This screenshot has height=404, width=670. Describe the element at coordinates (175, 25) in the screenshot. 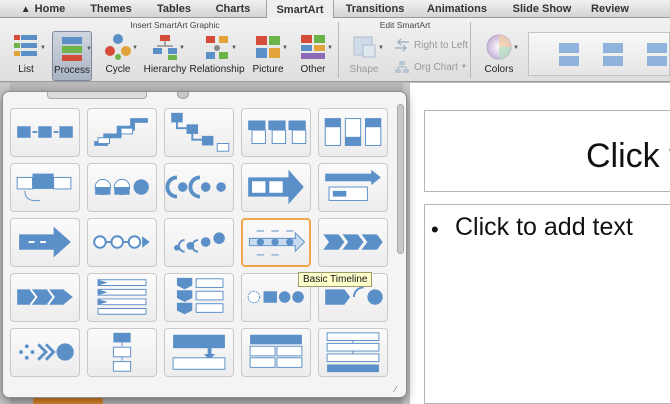

I see `insert-group-title: Insert SmartArt Graphic` at that location.